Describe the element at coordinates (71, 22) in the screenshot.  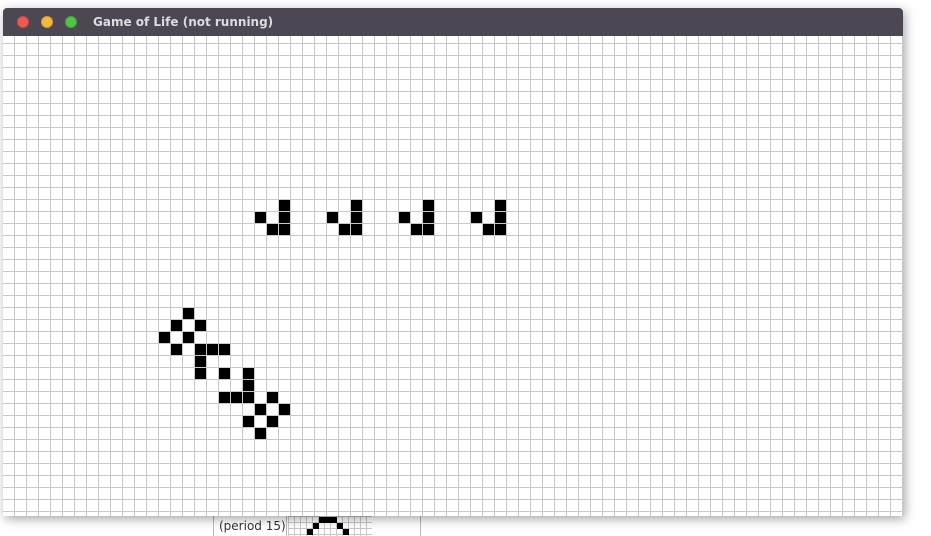
I see `maximize-button` at that location.